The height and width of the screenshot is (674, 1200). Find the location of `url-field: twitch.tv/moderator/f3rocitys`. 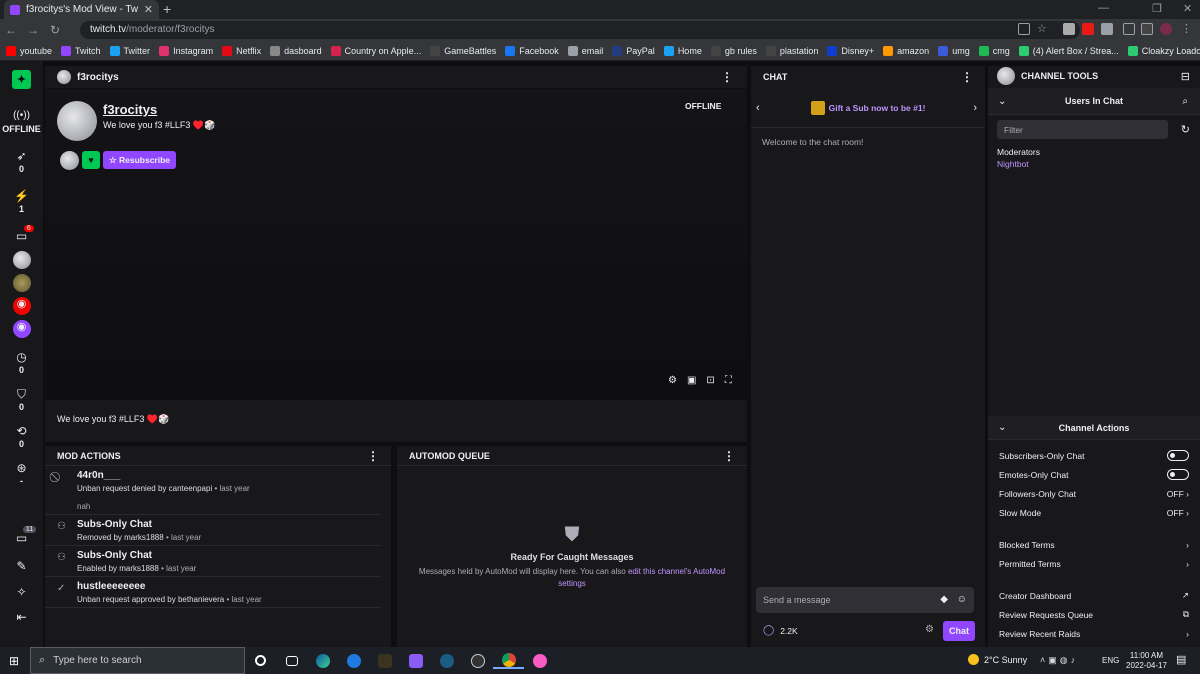

url-field: twitch.tv/moderator/f3rocitys is located at coordinates (580, 30).